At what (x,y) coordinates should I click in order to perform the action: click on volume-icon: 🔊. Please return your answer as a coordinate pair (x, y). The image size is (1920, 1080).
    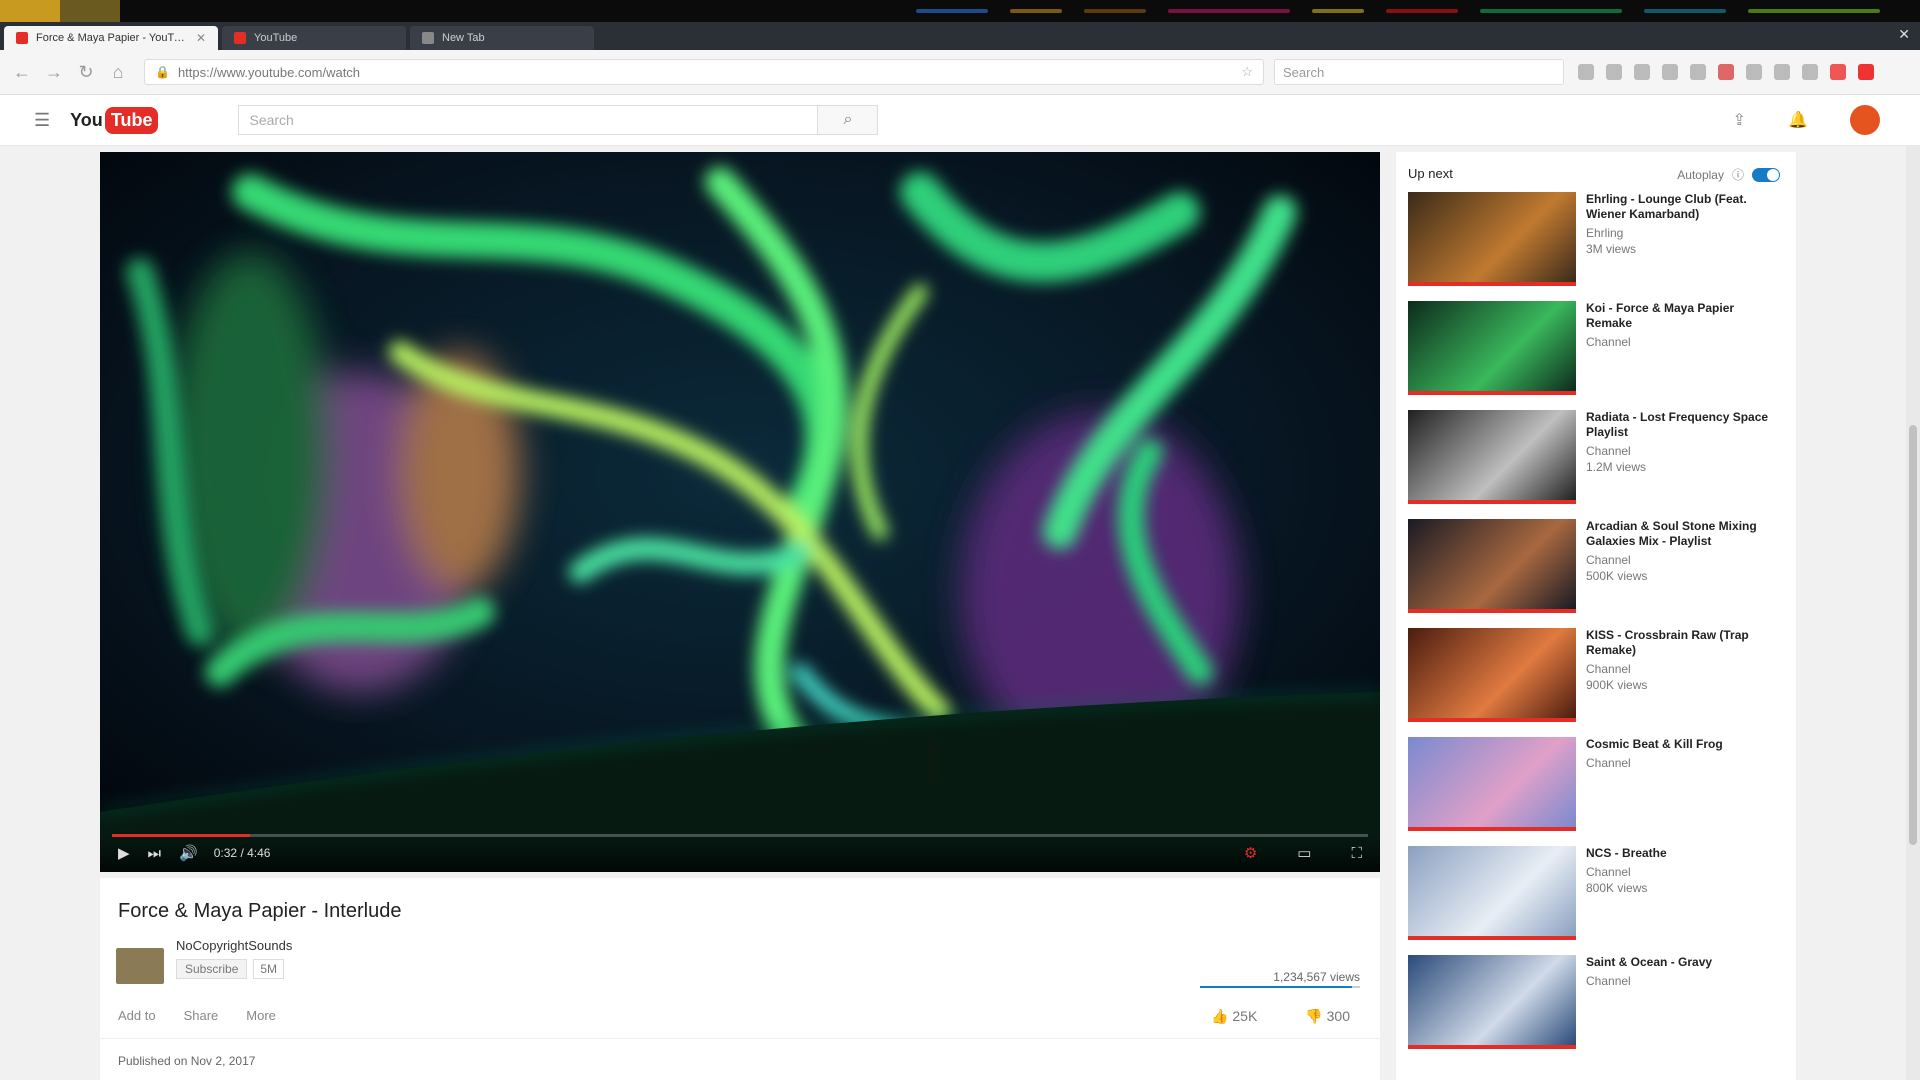
    Looking at the image, I should click on (188, 853).